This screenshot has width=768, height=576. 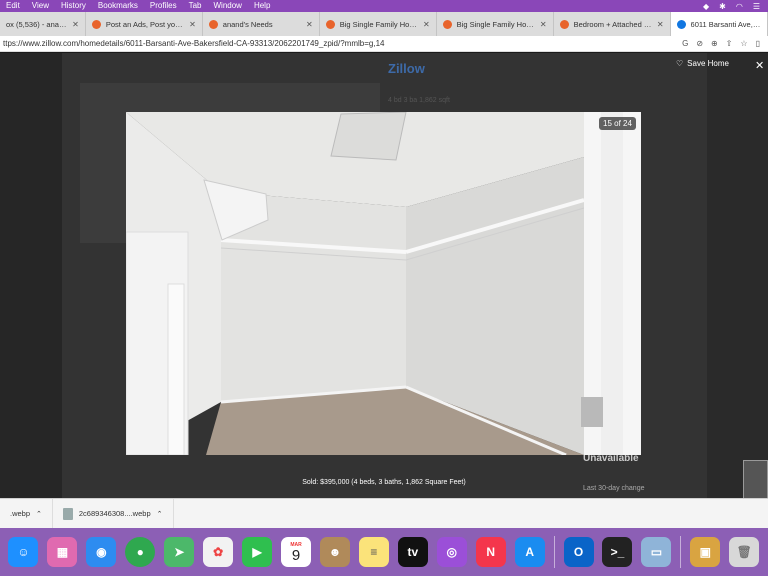 I want to click on right-gutter, so click(x=737, y=275).